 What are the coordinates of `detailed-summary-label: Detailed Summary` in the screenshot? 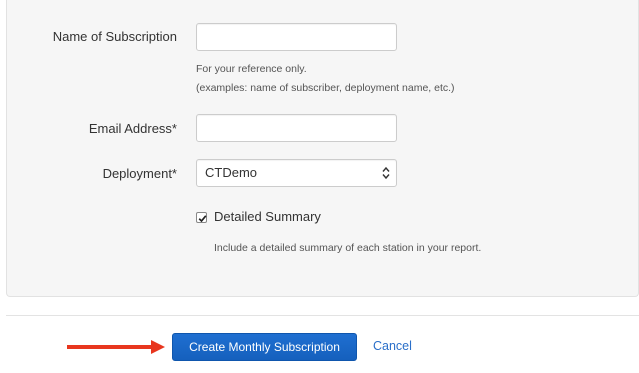 It's located at (267, 216).